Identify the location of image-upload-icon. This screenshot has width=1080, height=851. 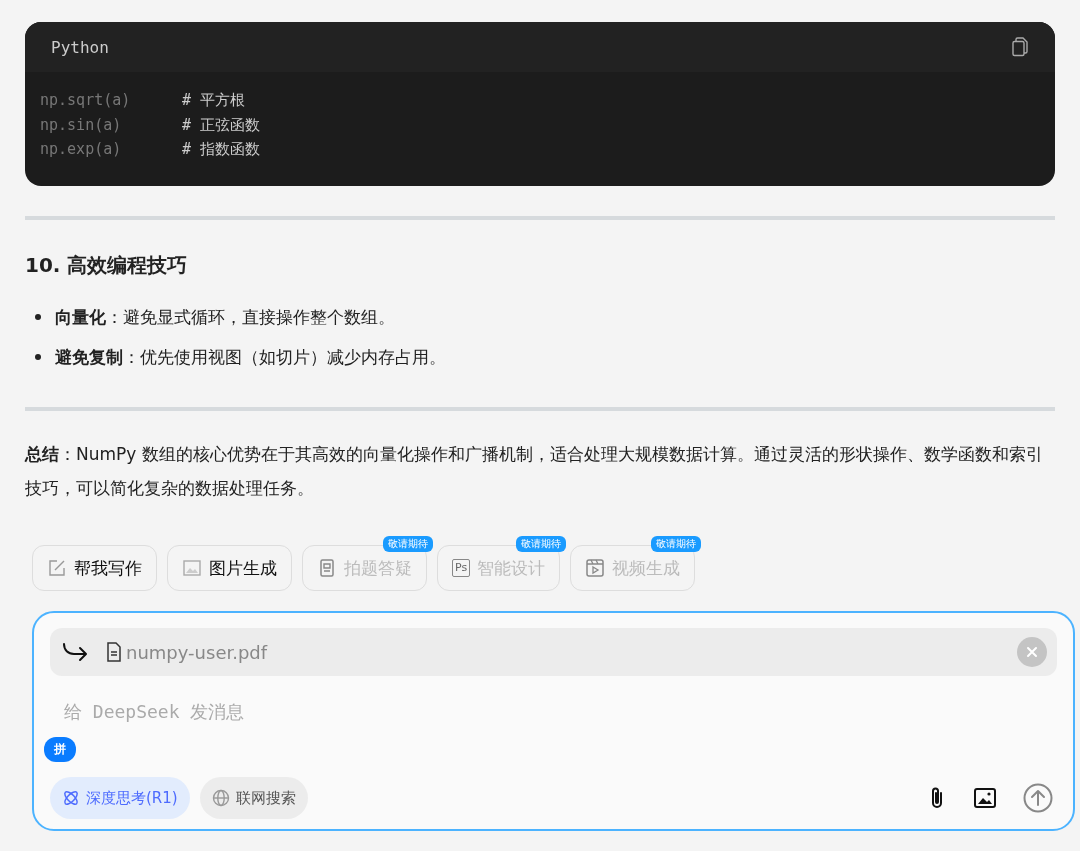
(985, 798).